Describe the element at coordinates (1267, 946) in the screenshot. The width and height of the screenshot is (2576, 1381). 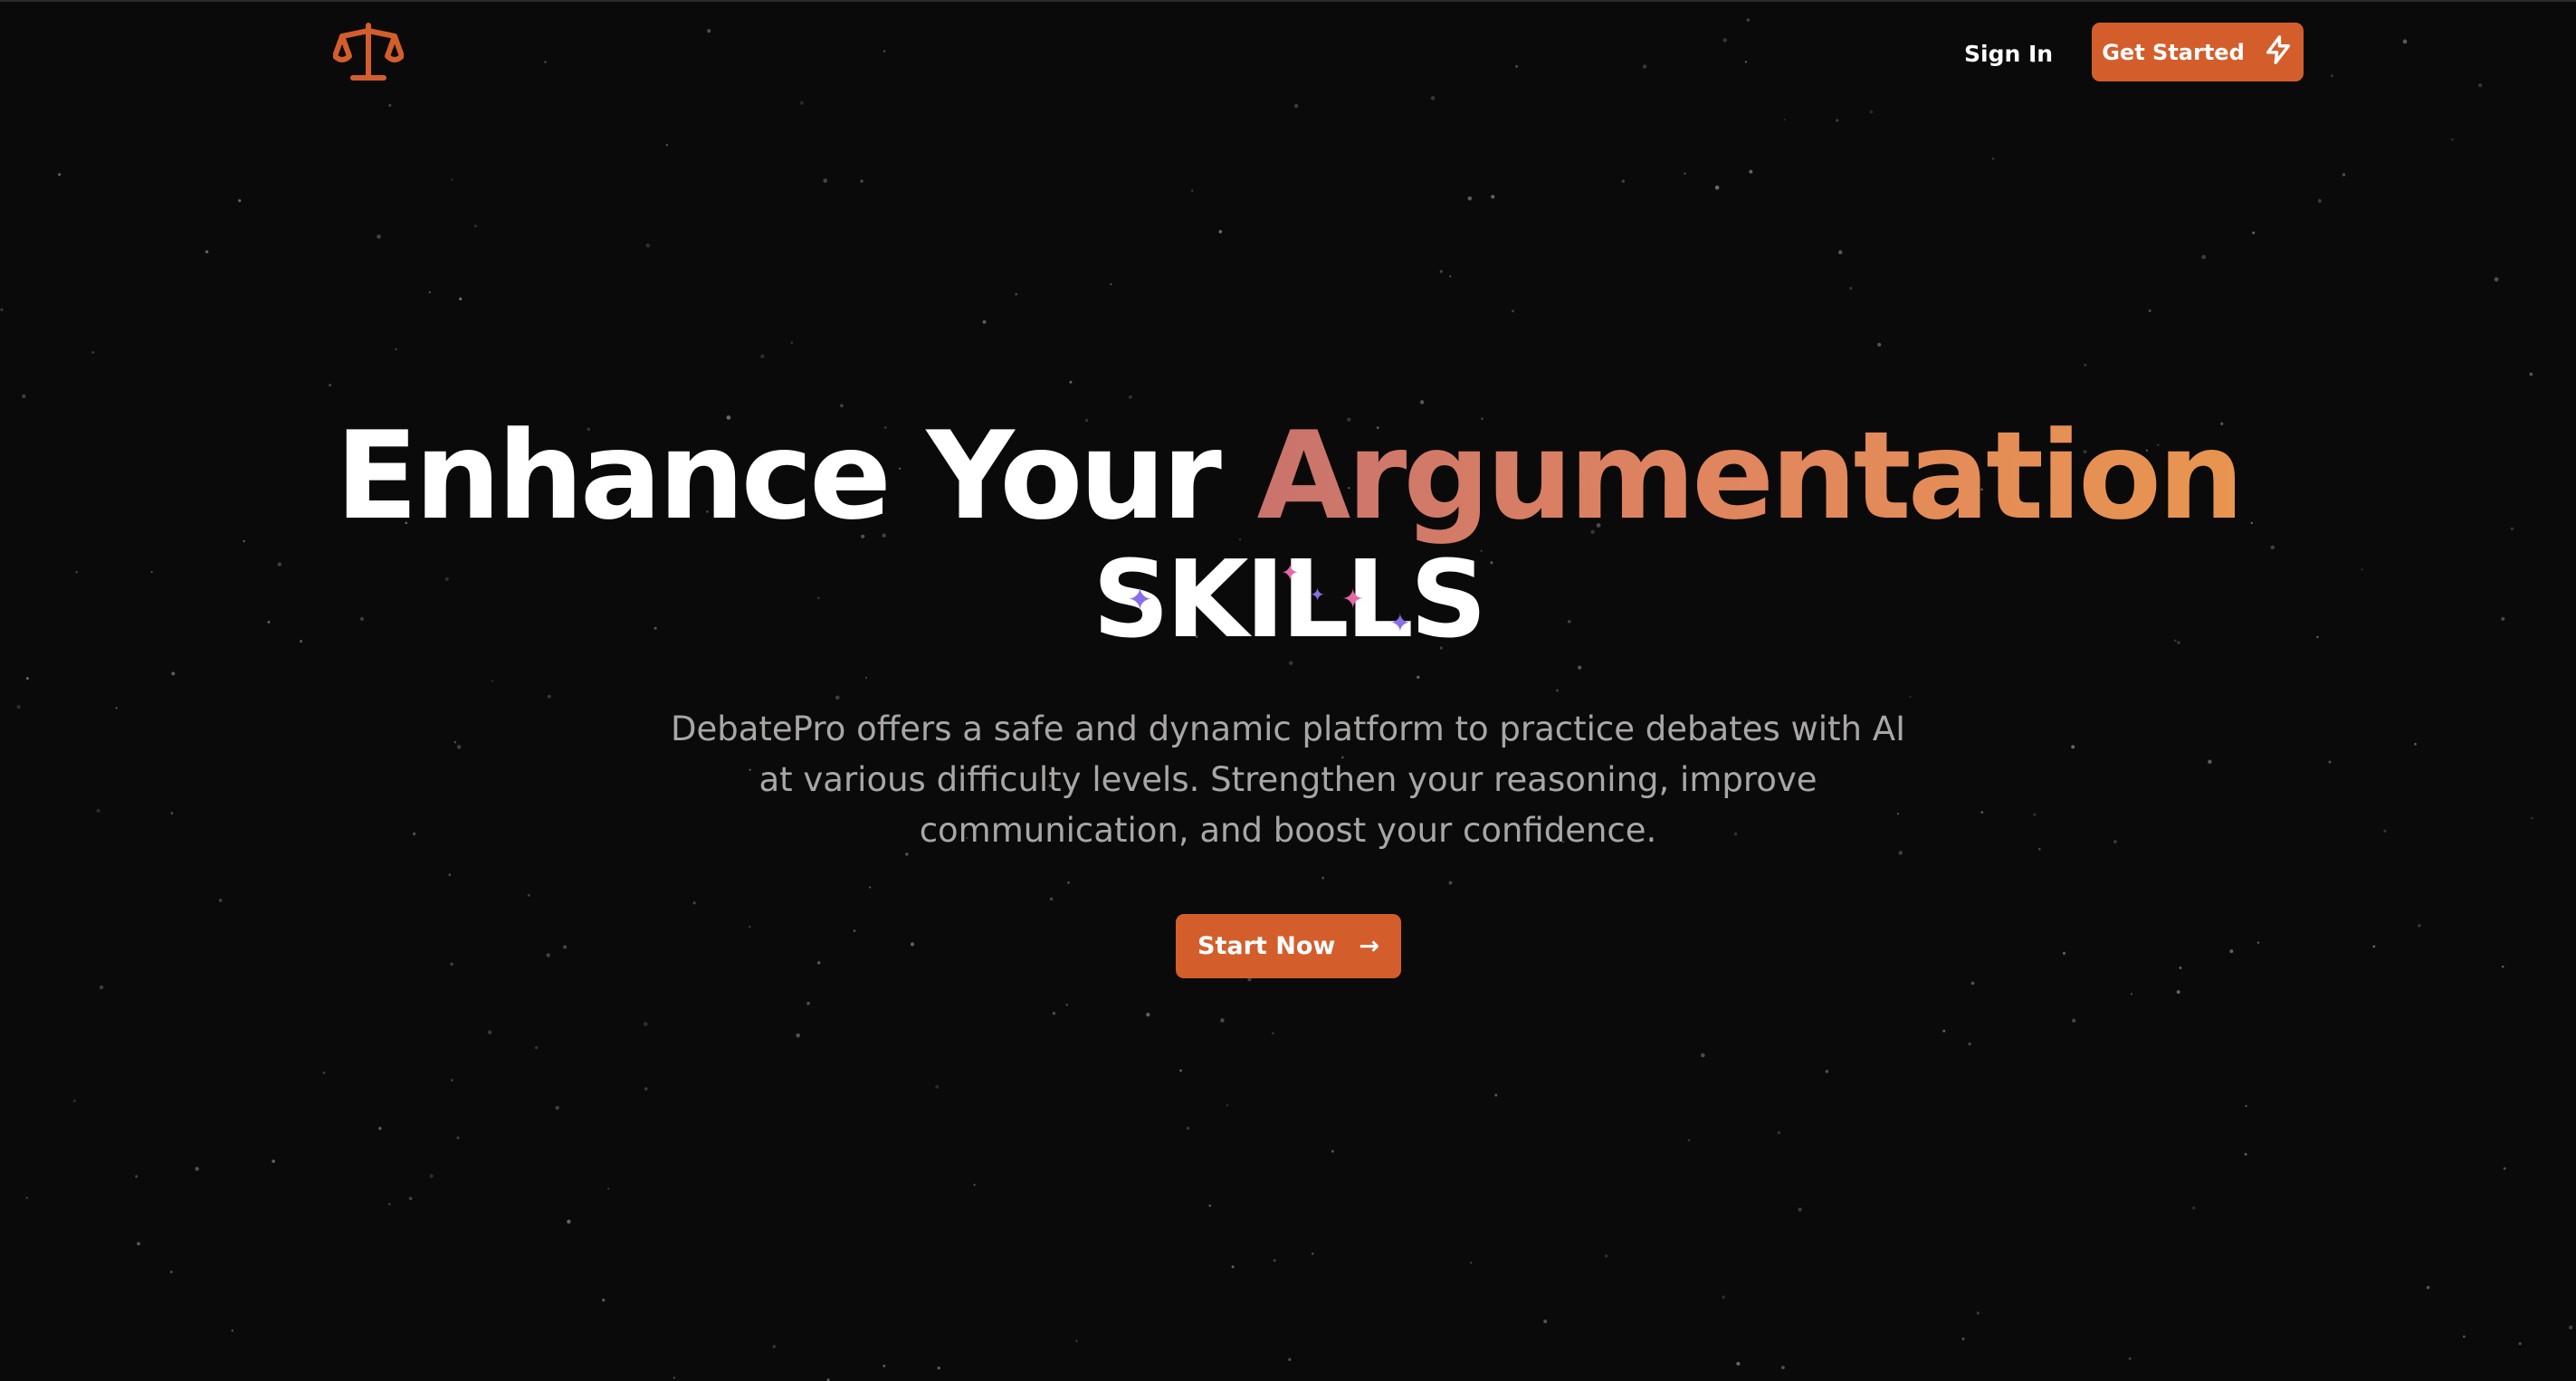
I see `start-now-label: Start Now` at that location.